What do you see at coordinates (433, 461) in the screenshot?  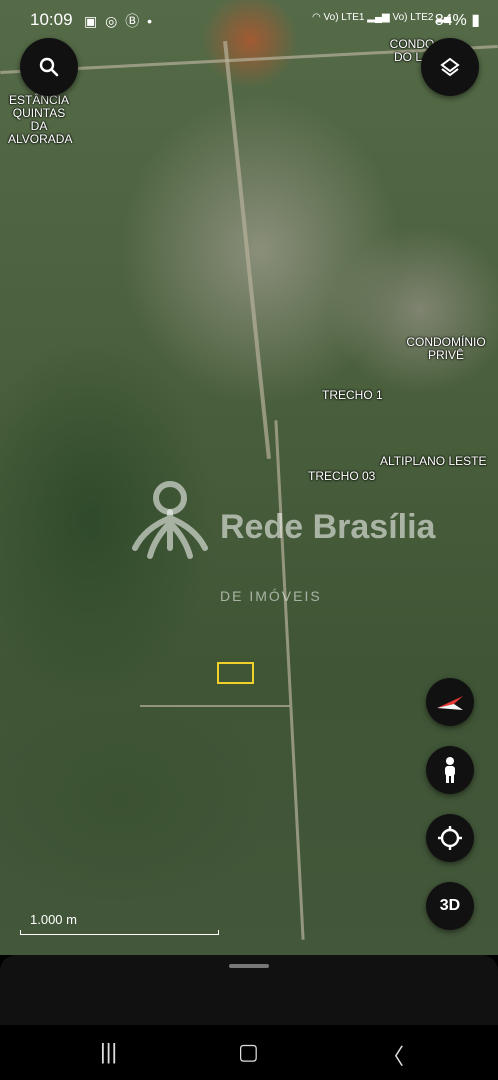 I see `label-altiplano: ALTIPLANO LESTE` at bounding box center [433, 461].